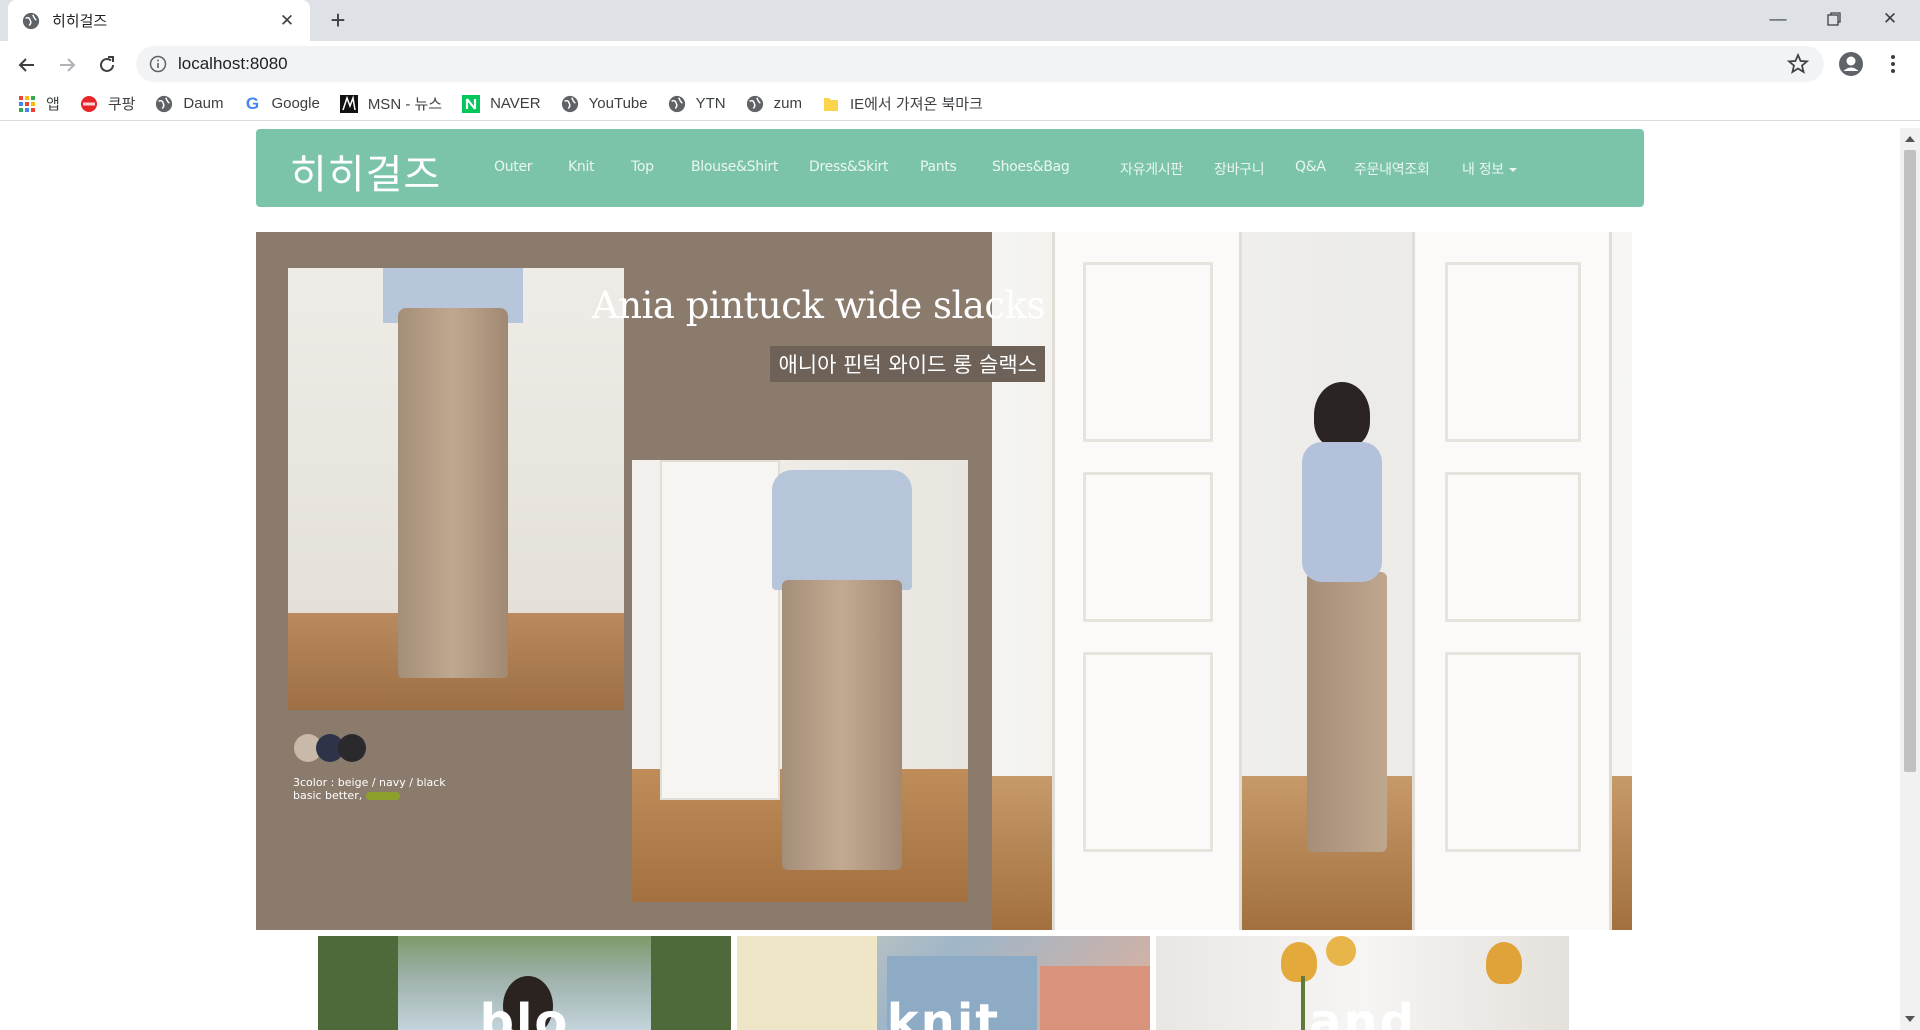 This screenshot has width=1920, height=1030. I want to click on browser-toolbar: localhost:8080, so click(960, 64).